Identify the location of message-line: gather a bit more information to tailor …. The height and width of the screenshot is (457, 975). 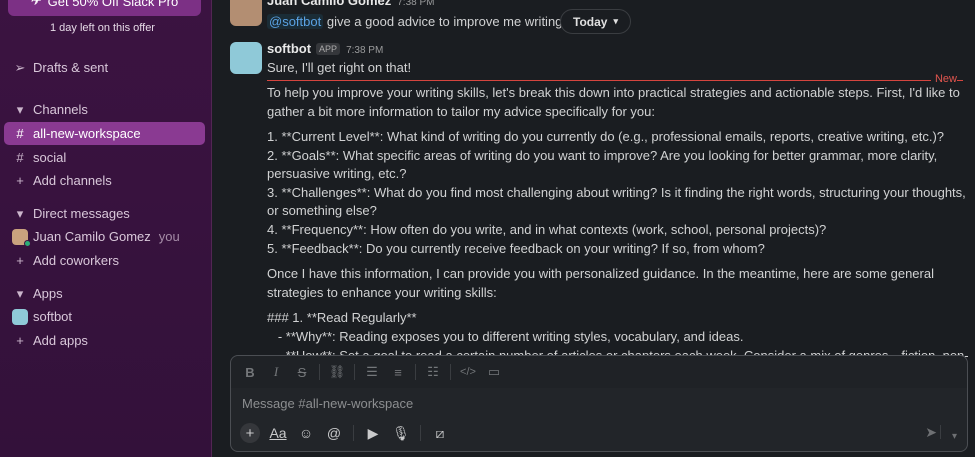
(461, 111).